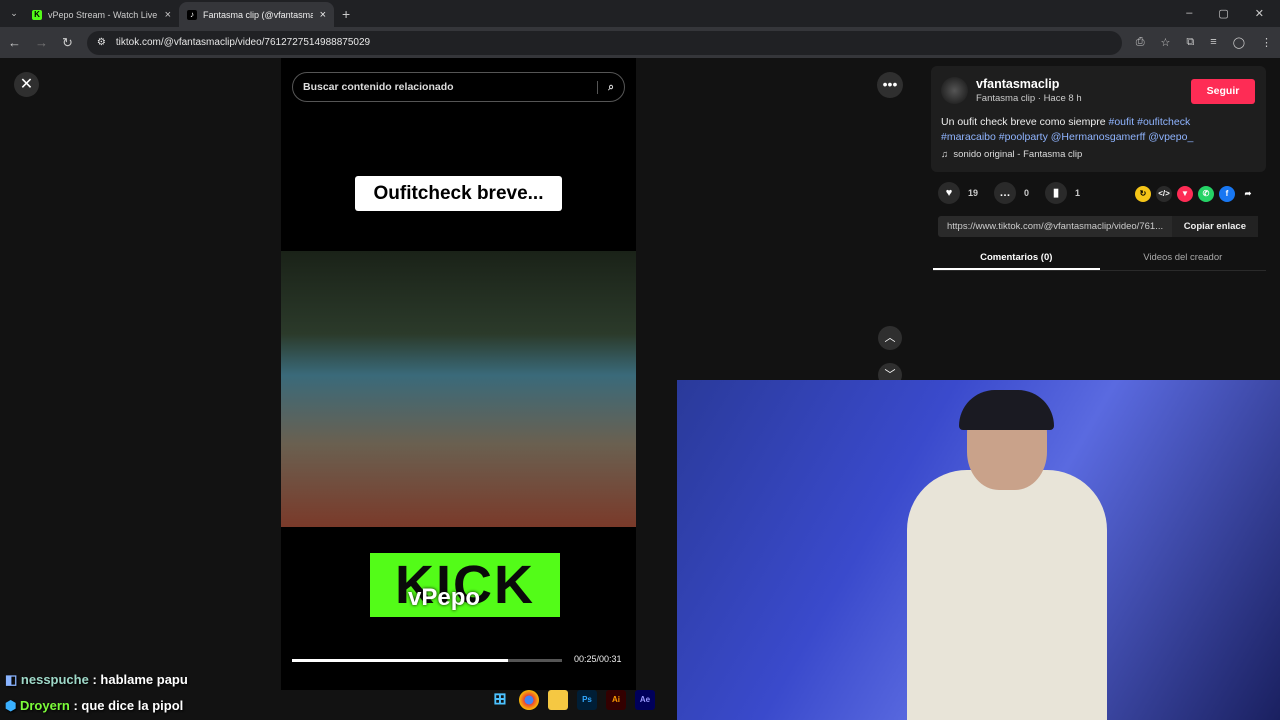 The height and width of the screenshot is (720, 1280). What do you see at coordinates (890, 338) in the screenshot?
I see `previous-video-button: ︿` at bounding box center [890, 338].